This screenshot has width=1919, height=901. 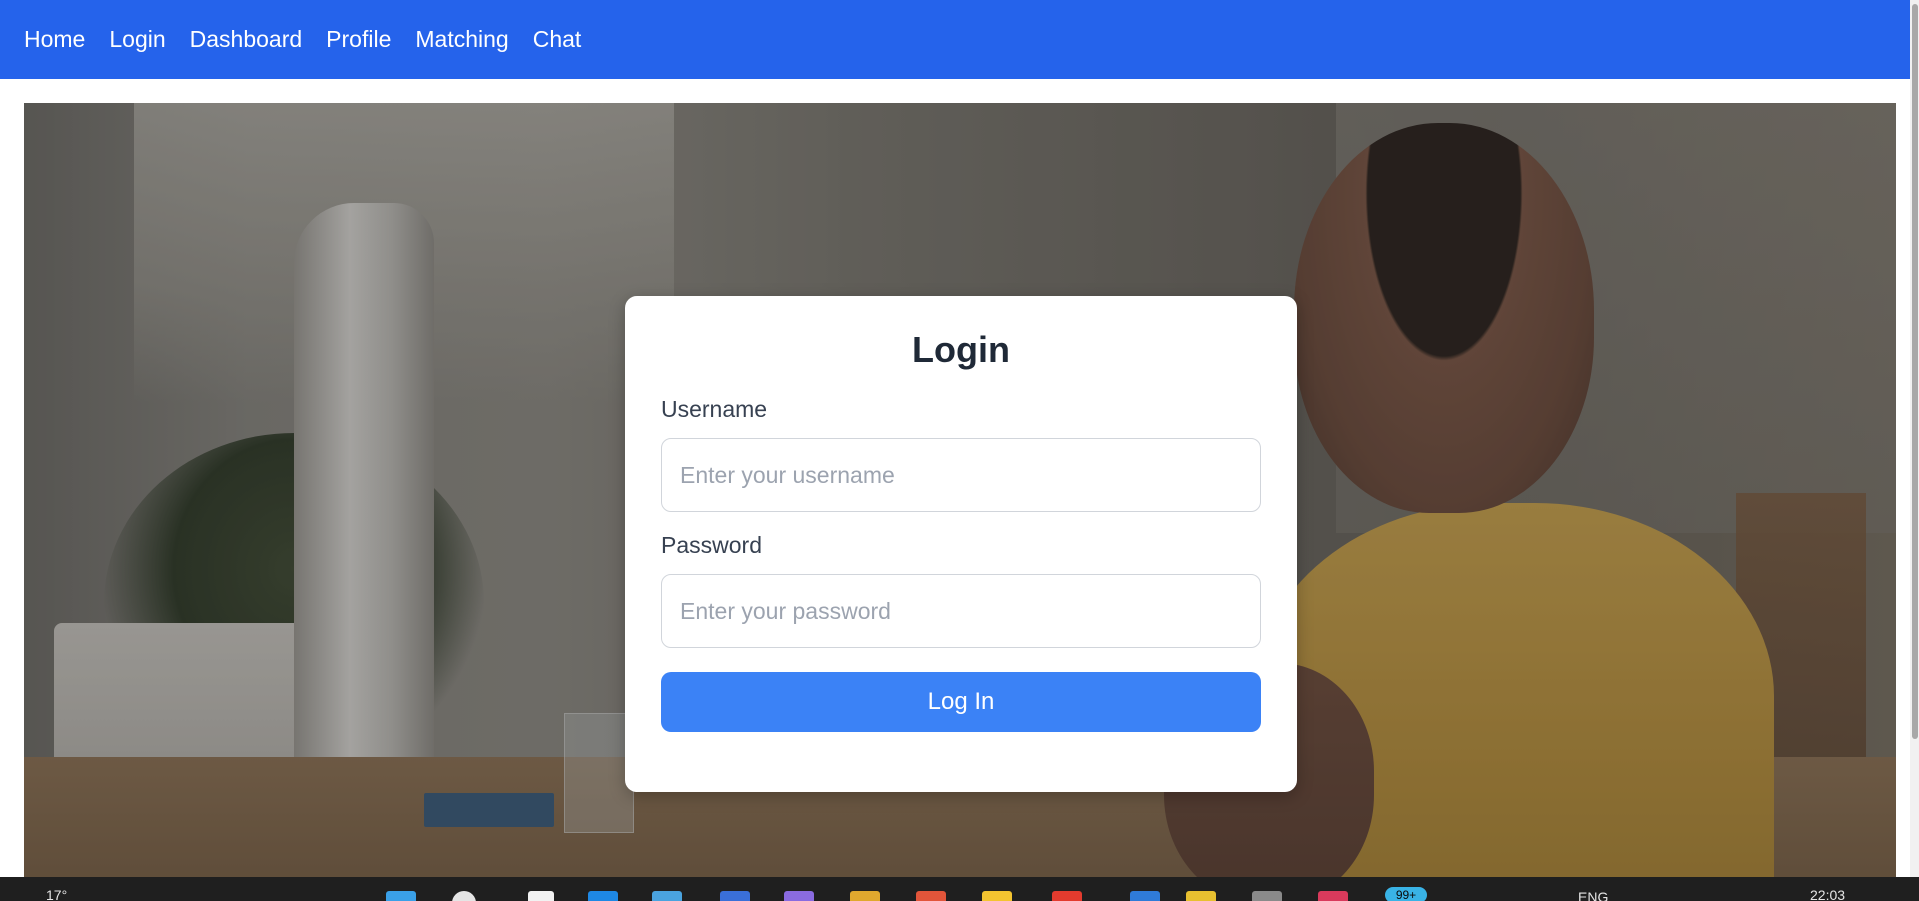 I want to click on file-explorer-icon, so click(x=865, y=896).